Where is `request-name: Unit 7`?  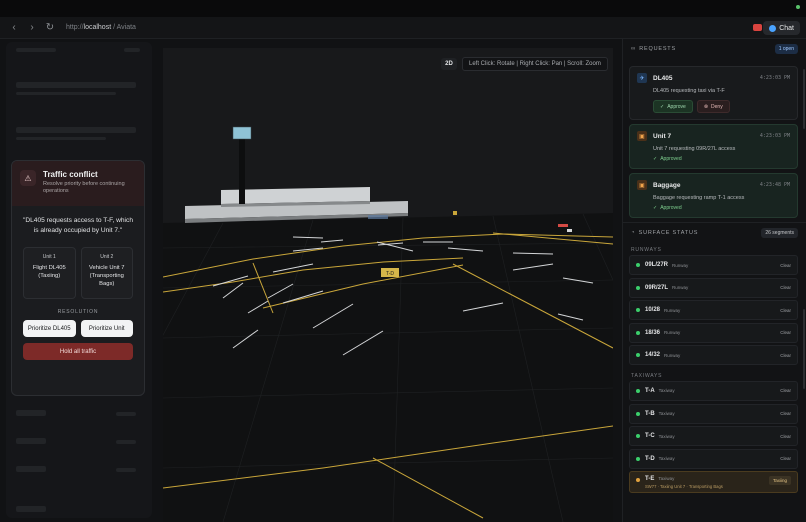
request-name: Unit 7 is located at coordinates (662, 136).